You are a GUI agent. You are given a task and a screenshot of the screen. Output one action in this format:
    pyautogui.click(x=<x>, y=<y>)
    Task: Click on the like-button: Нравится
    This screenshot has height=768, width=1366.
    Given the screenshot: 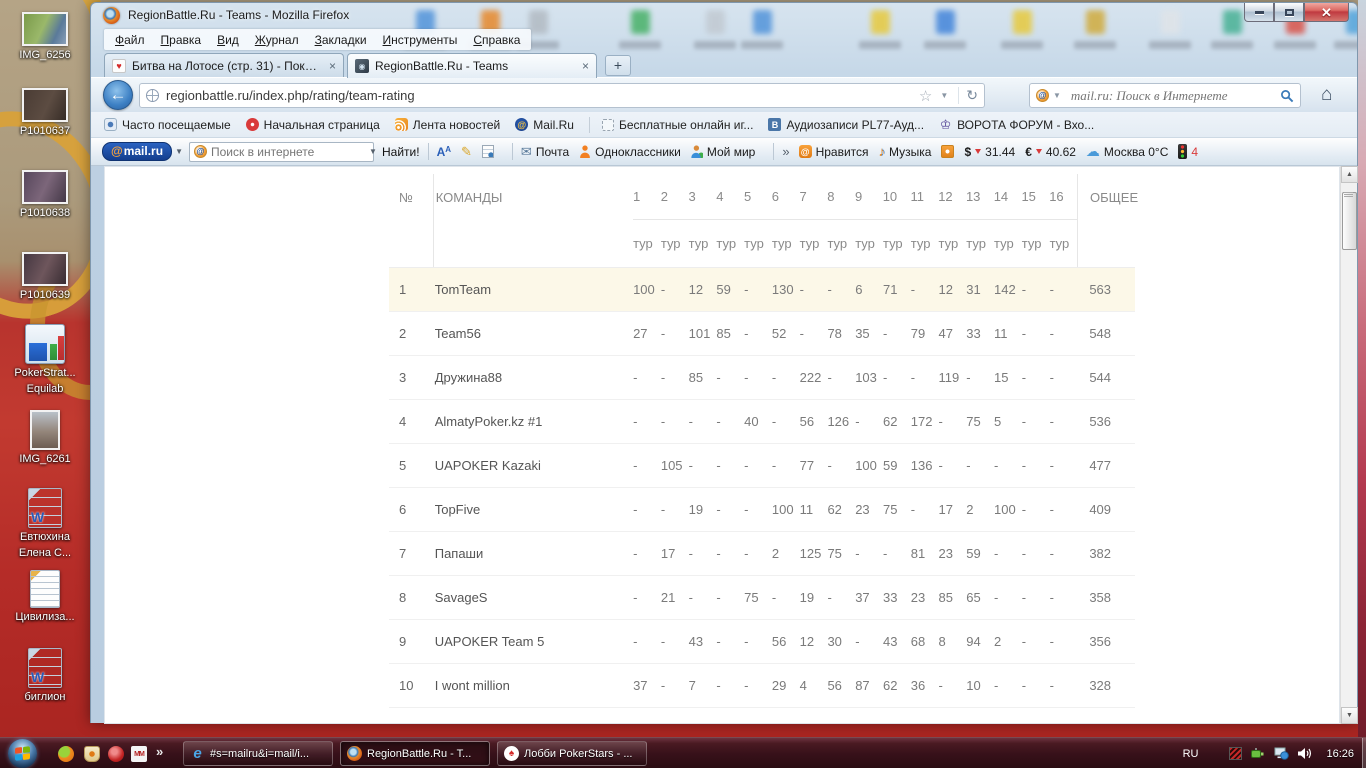 What is the action you would take?
    pyautogui.click(x=833, y=152)
    